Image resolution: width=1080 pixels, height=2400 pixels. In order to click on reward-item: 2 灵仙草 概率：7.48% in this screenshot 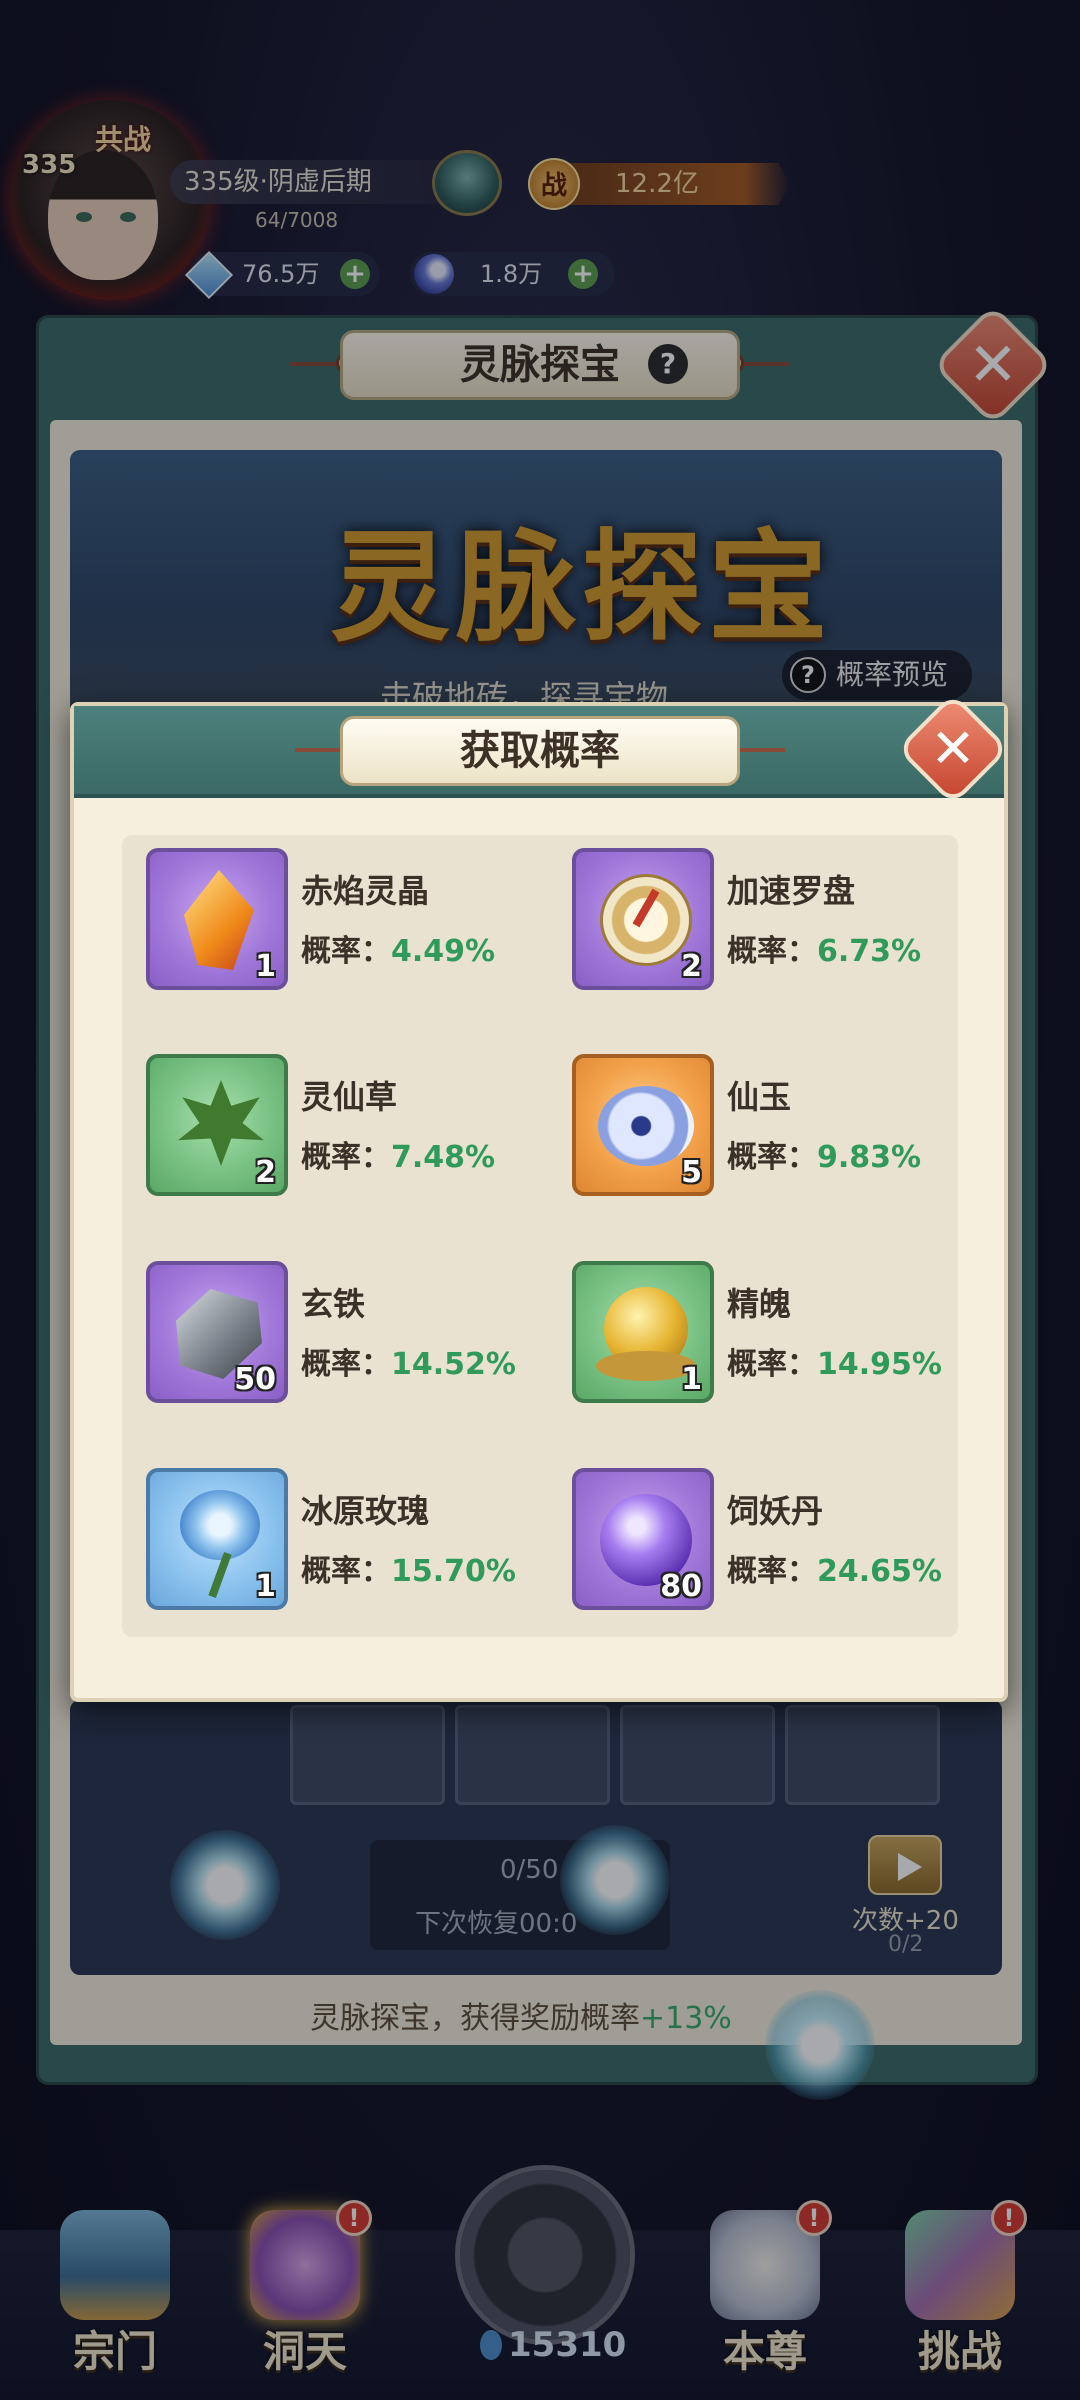, I will do `click(356, 1129)`.